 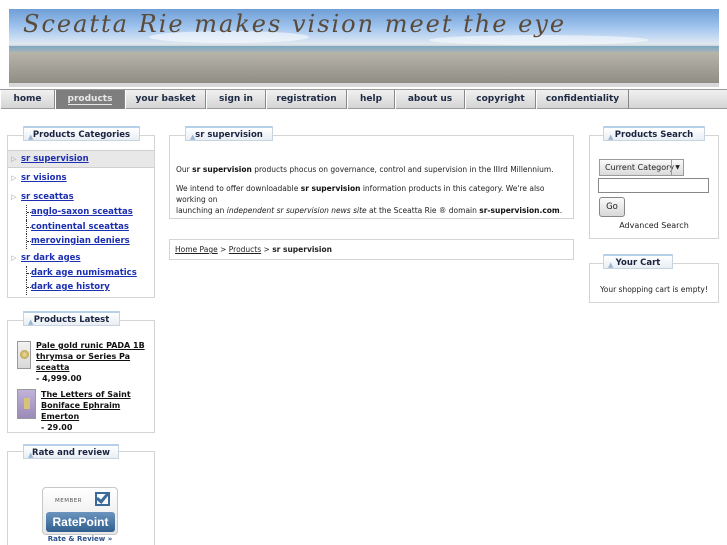 What do you see at coordinates (201, 210) in the screenshot?
I see `text-run: launching an` at bounding box center [201, 210].